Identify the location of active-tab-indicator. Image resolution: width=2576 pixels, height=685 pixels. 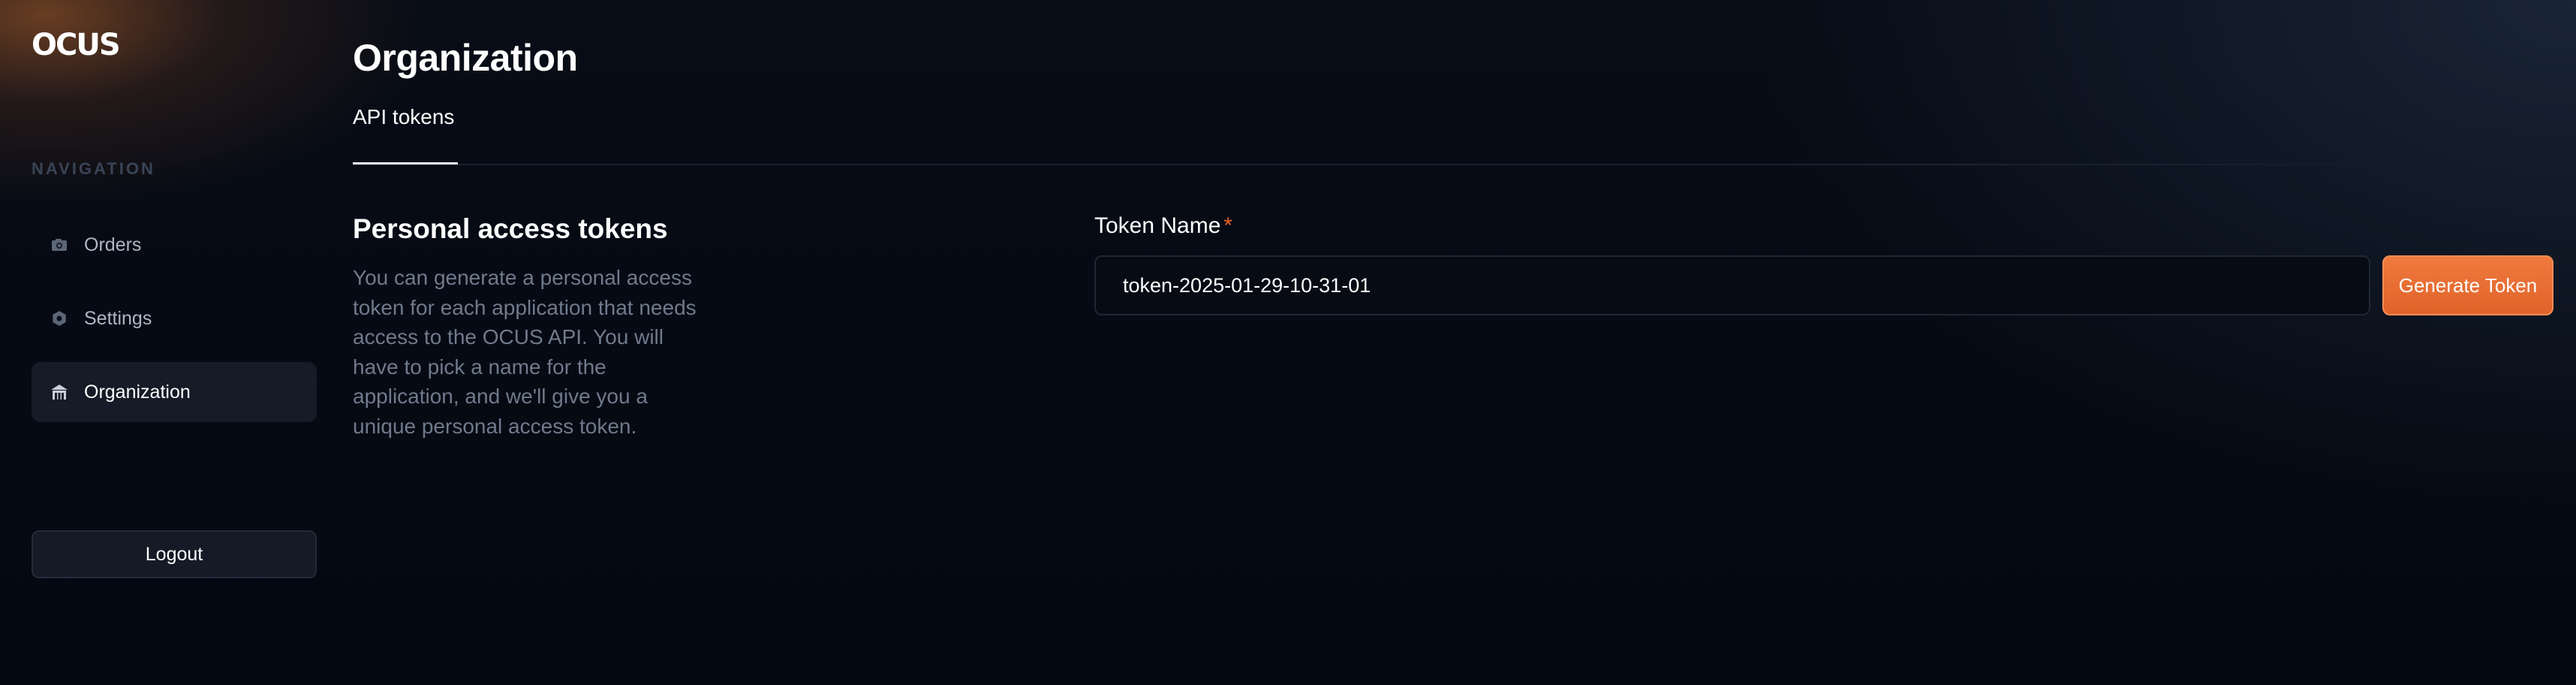
(405, 163).